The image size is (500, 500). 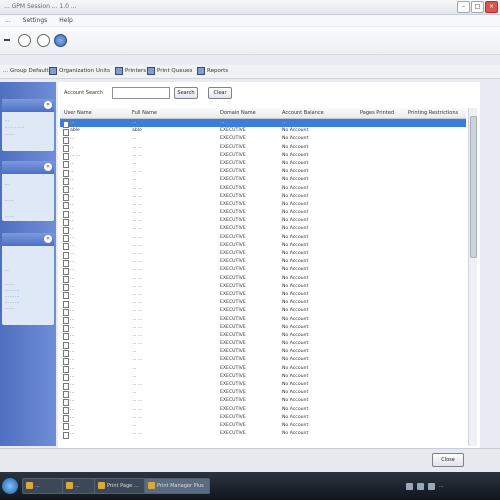 I want to click on menu-item-help: Help, so click(x=66, y=20).